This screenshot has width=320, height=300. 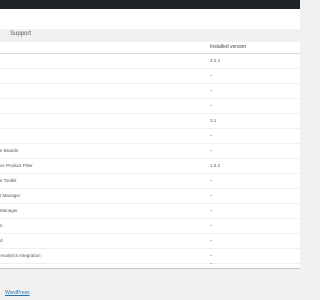 What do you see at coordinates (150, 19) in the screenshot?
I see `header-panel` at bounding box center [150, 19].